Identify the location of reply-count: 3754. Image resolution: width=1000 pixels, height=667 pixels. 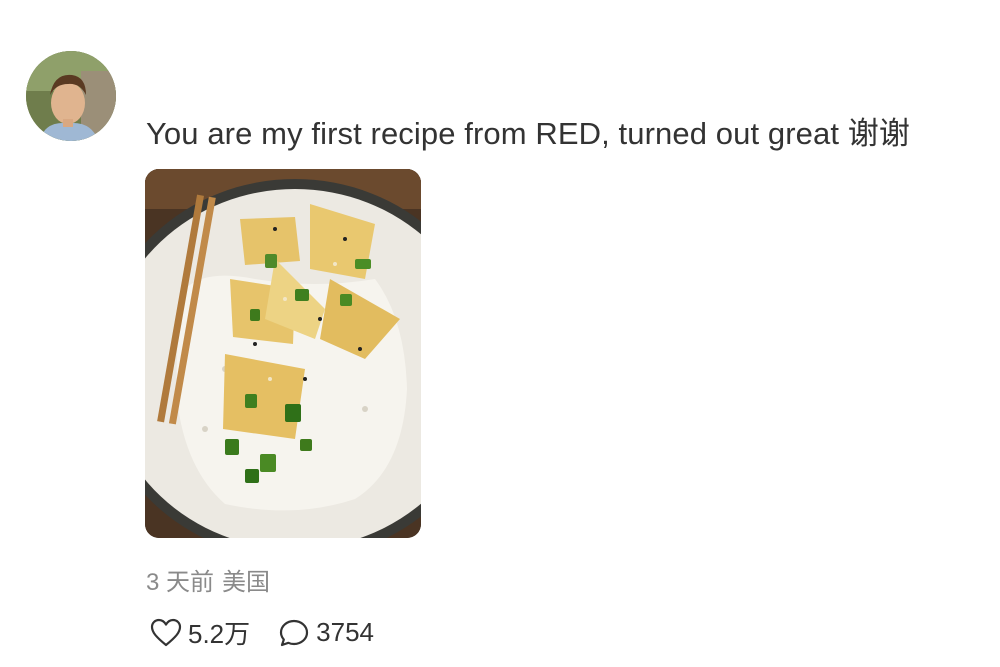
(345, 632).